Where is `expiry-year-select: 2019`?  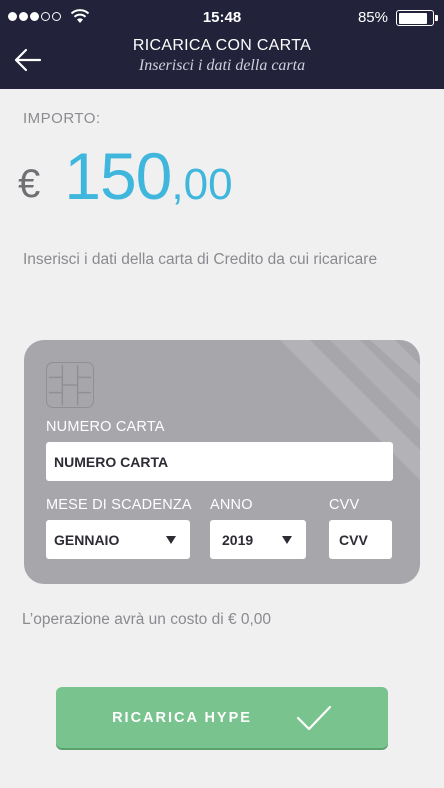
expiry-year-select: 2019 is located at coordinates (258, 539).